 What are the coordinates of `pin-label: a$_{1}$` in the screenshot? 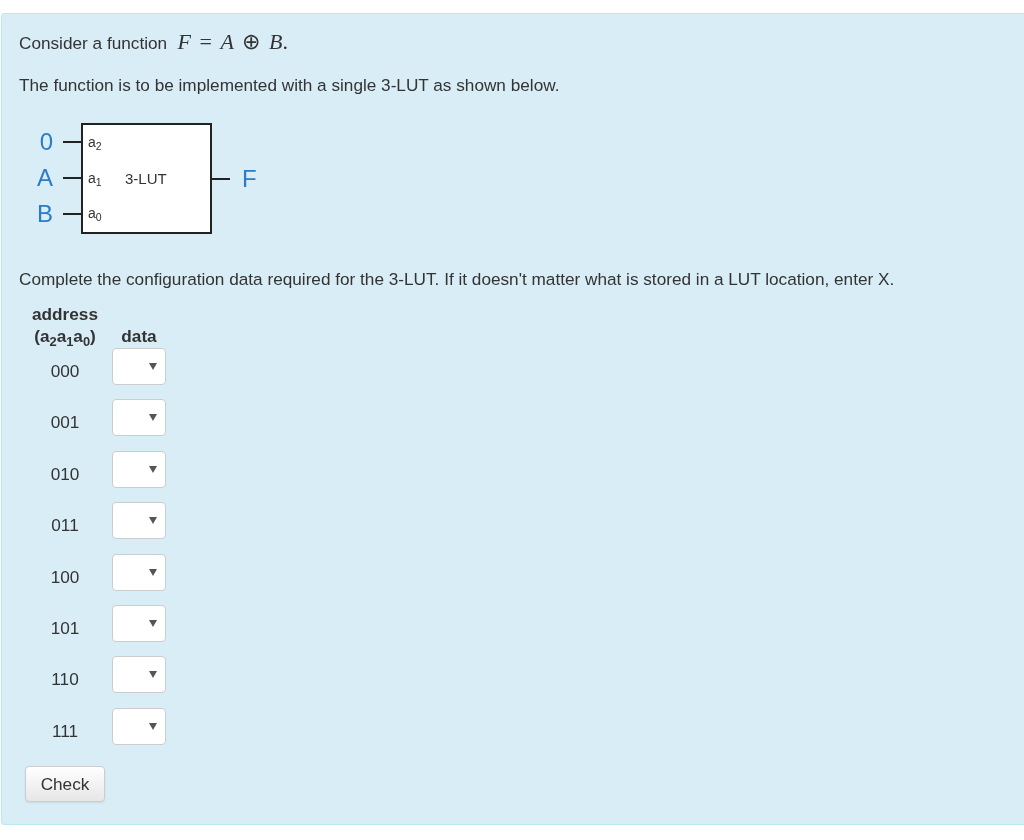 It's located at (95, 179).